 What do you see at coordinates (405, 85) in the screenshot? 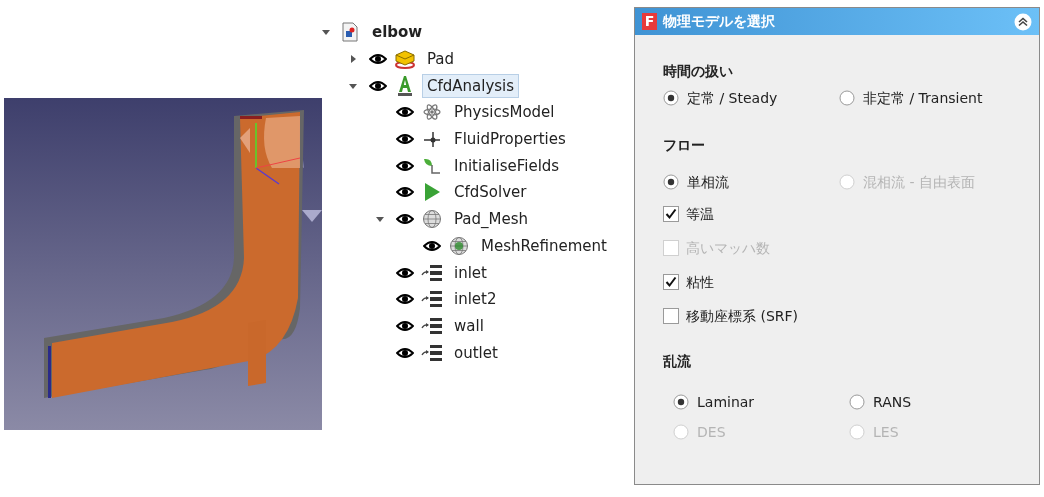
I see `cfd-analysis-icon` at bounding box center [405, 85].